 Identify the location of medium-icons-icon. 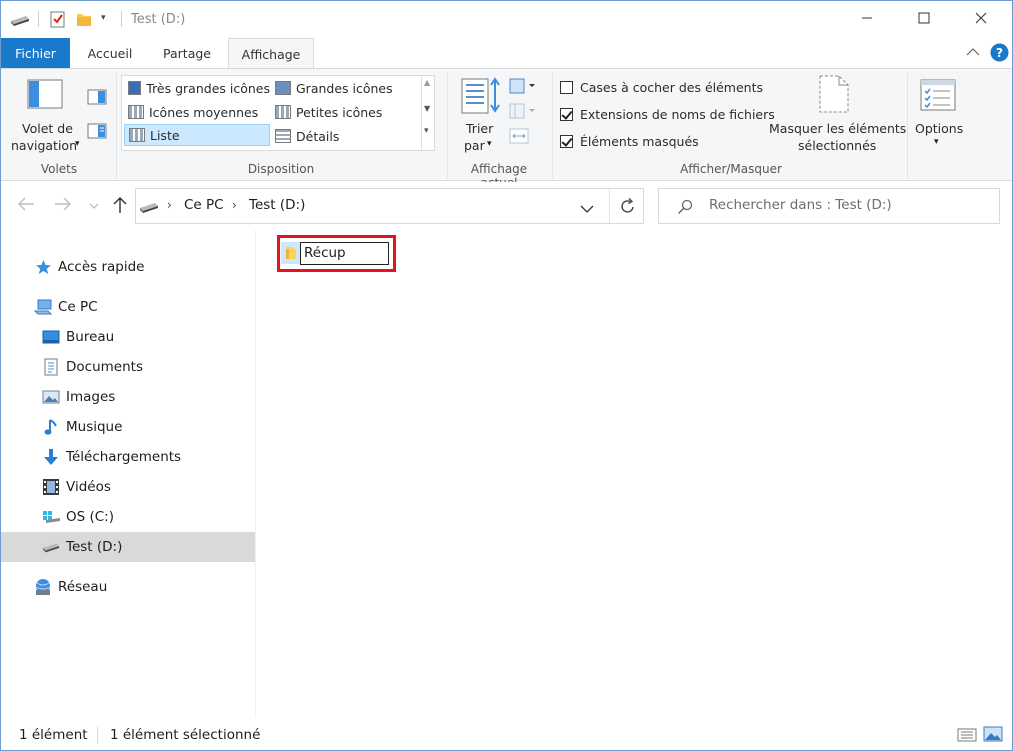
(136, 112).